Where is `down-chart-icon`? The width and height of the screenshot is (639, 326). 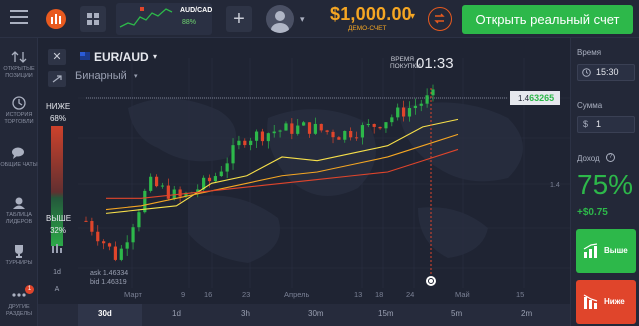 down-chart-icon is located at coordinates (590, 301).